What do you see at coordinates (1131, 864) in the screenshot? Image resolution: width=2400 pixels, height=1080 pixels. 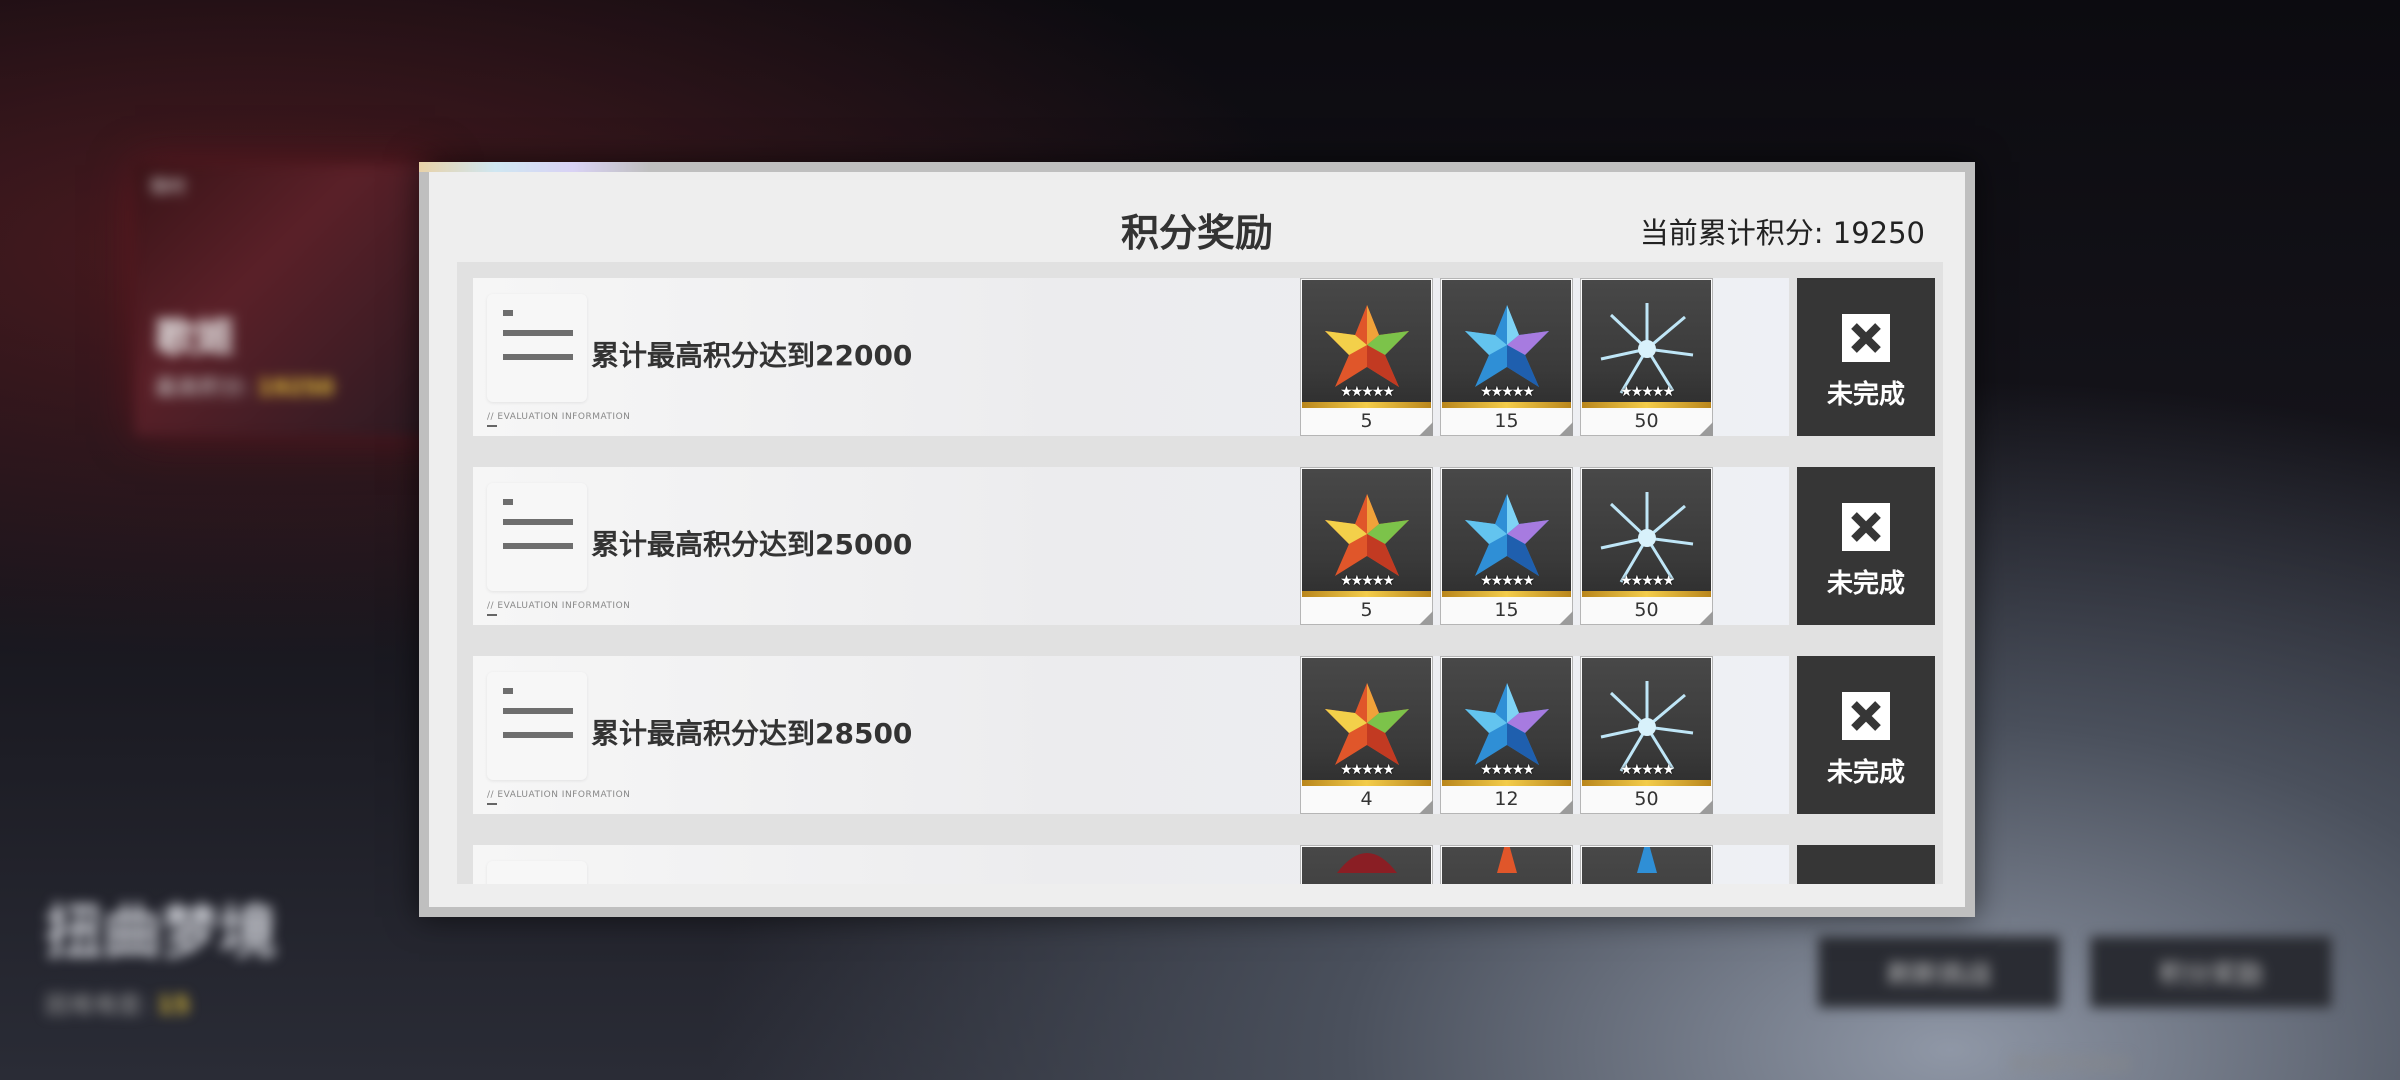 I see `reward-row-card` at bounding box center [1131, 864].